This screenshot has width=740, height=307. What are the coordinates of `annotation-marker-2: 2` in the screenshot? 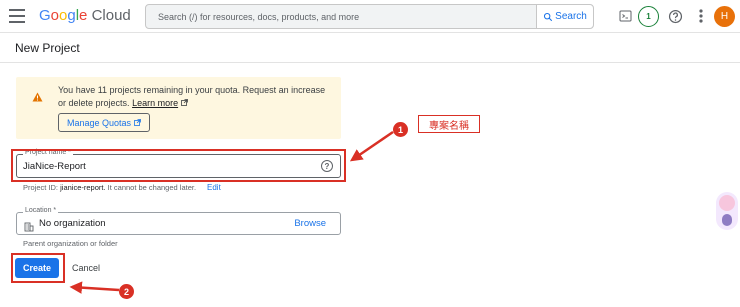 It's located at (126, 291).